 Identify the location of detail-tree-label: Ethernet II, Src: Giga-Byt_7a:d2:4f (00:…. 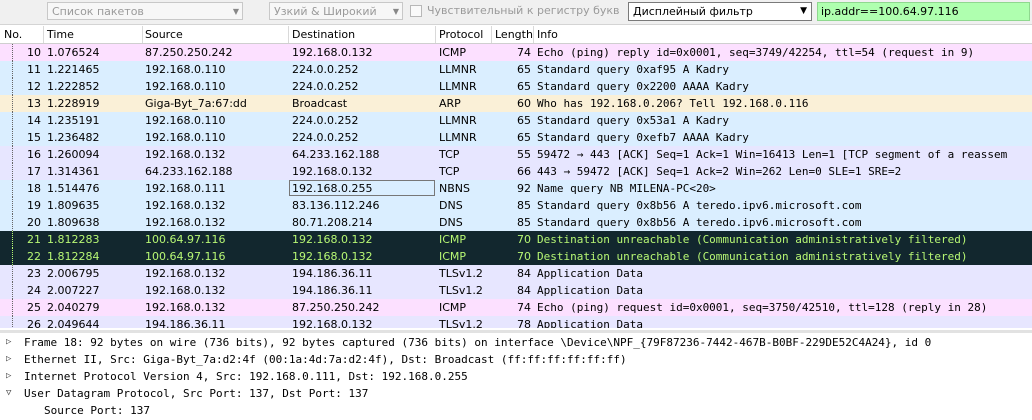
(325, 359).